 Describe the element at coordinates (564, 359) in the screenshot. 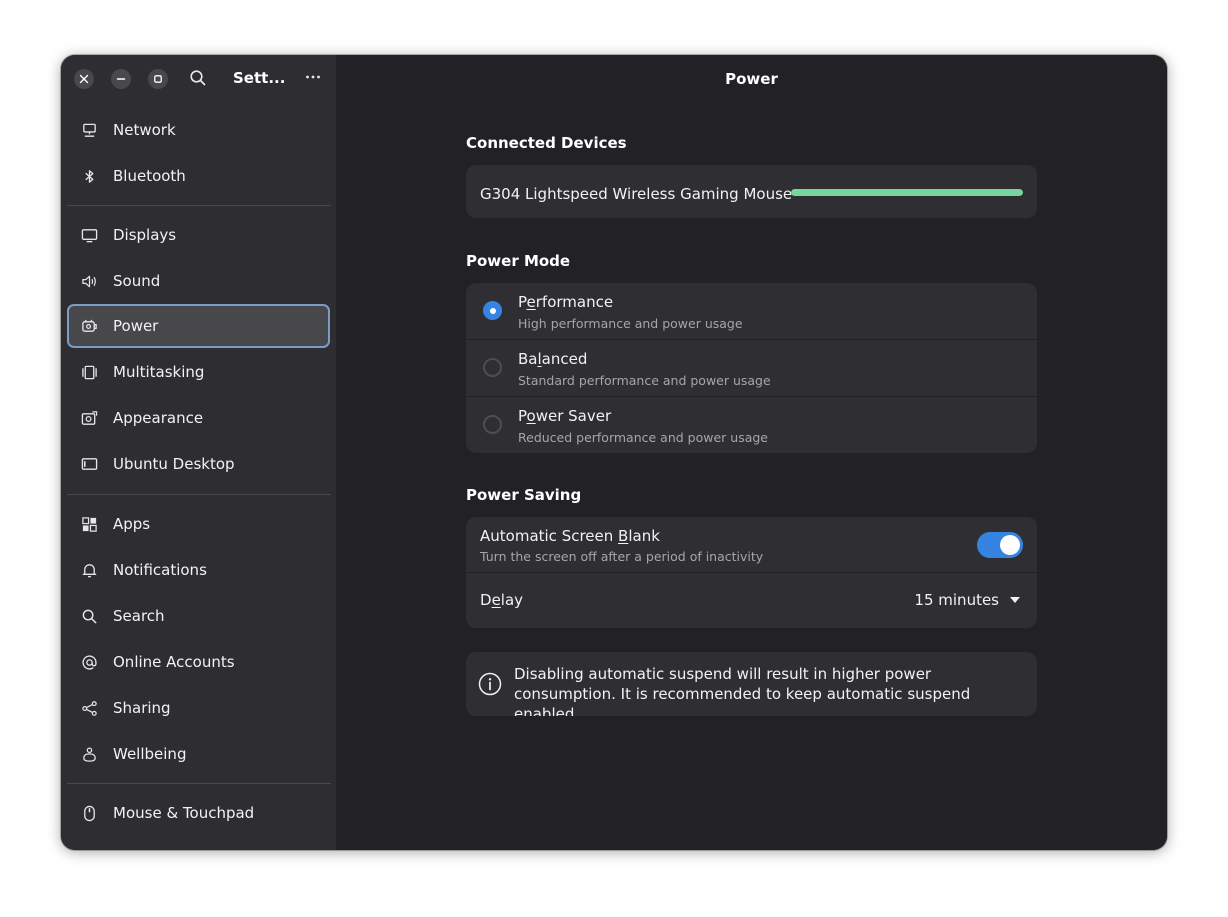

I see `label-part: anced` at that location.